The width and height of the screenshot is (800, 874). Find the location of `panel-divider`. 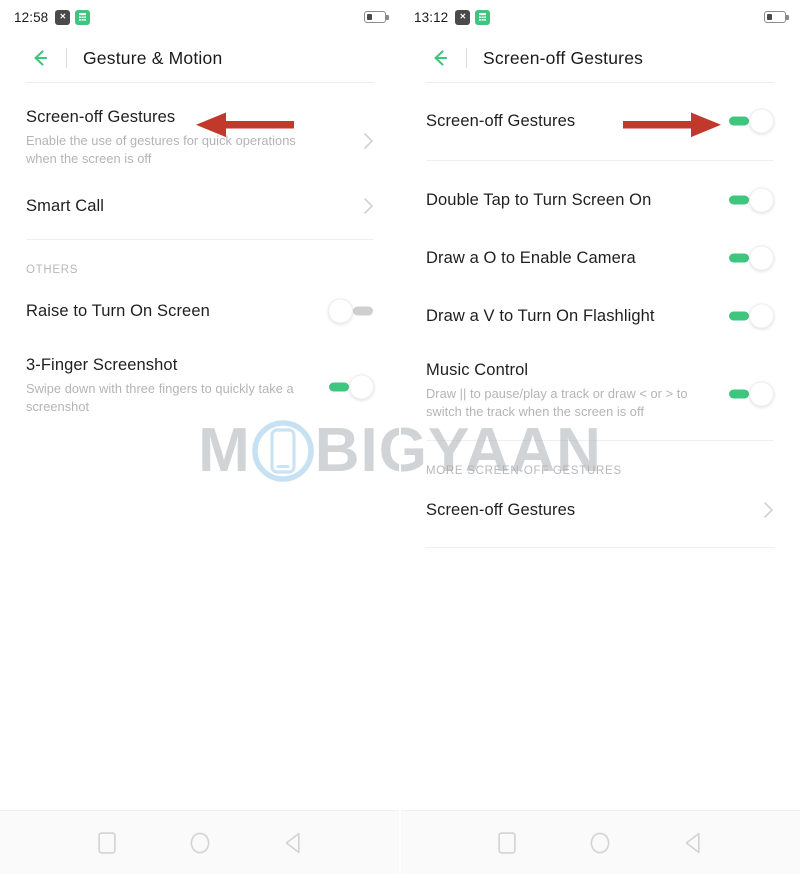

panel-divider is located at coordinates (400, 437).